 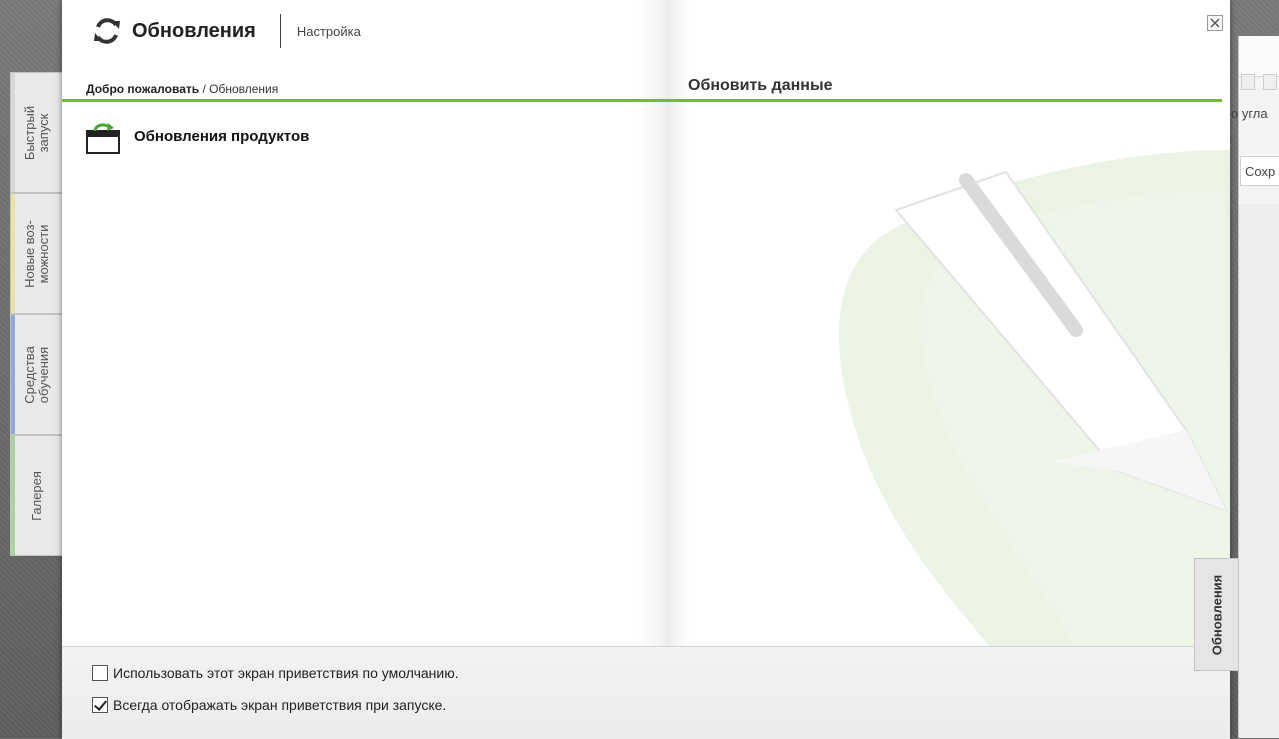 I want to click on product-updates-item: Обновления продуктов, so click(x=197, y=138).